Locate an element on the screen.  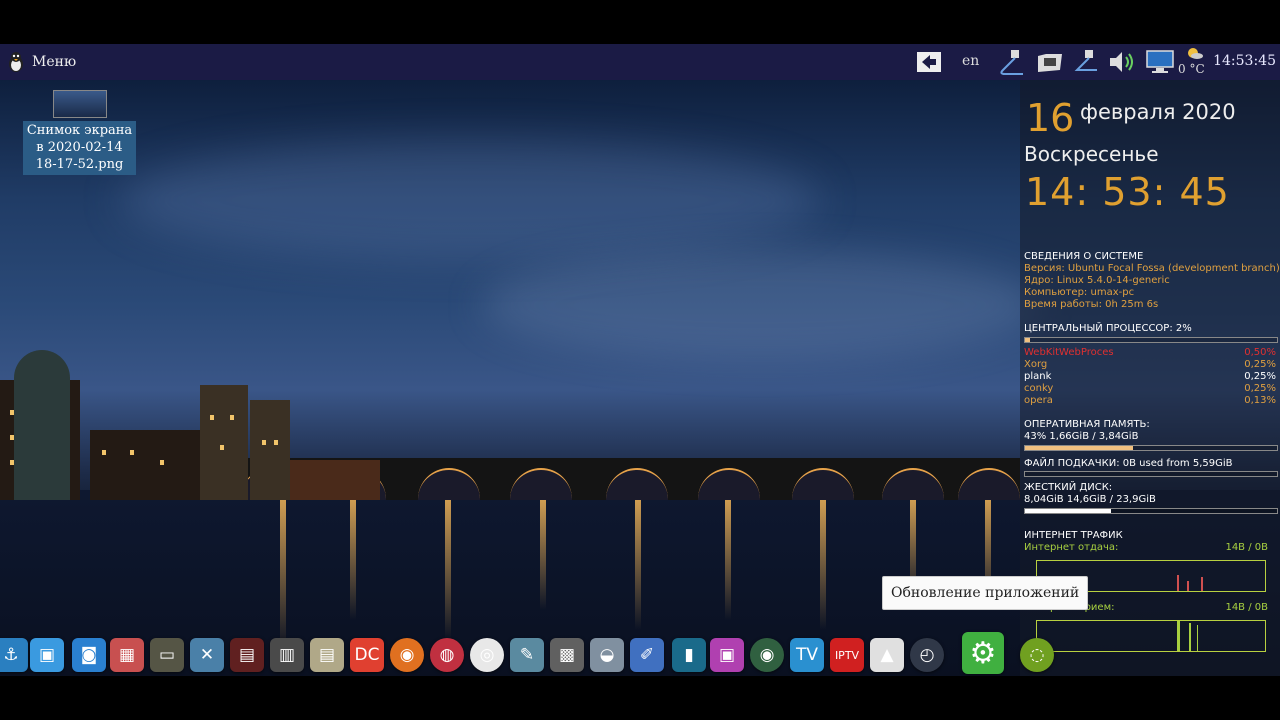
browser-globe-glyph: ◍ is located at coordinates (447, 655).